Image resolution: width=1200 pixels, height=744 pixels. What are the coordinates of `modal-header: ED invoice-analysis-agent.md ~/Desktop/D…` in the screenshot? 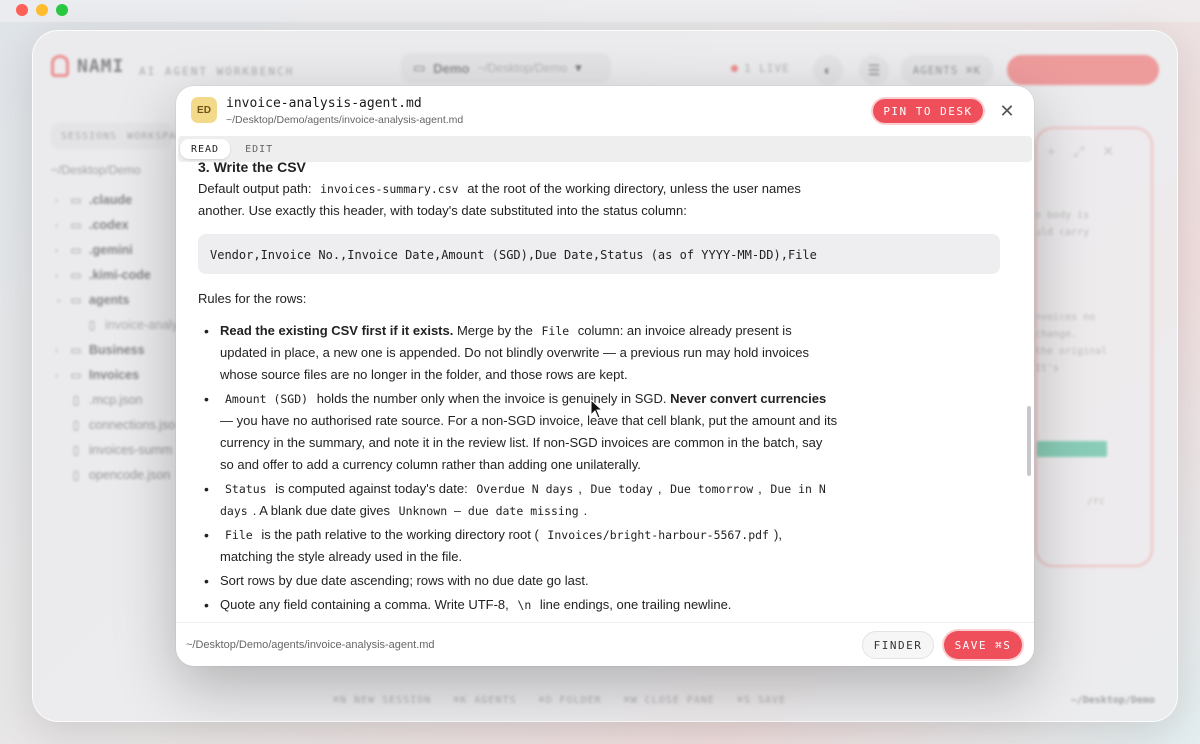 It's located at (605, 111).